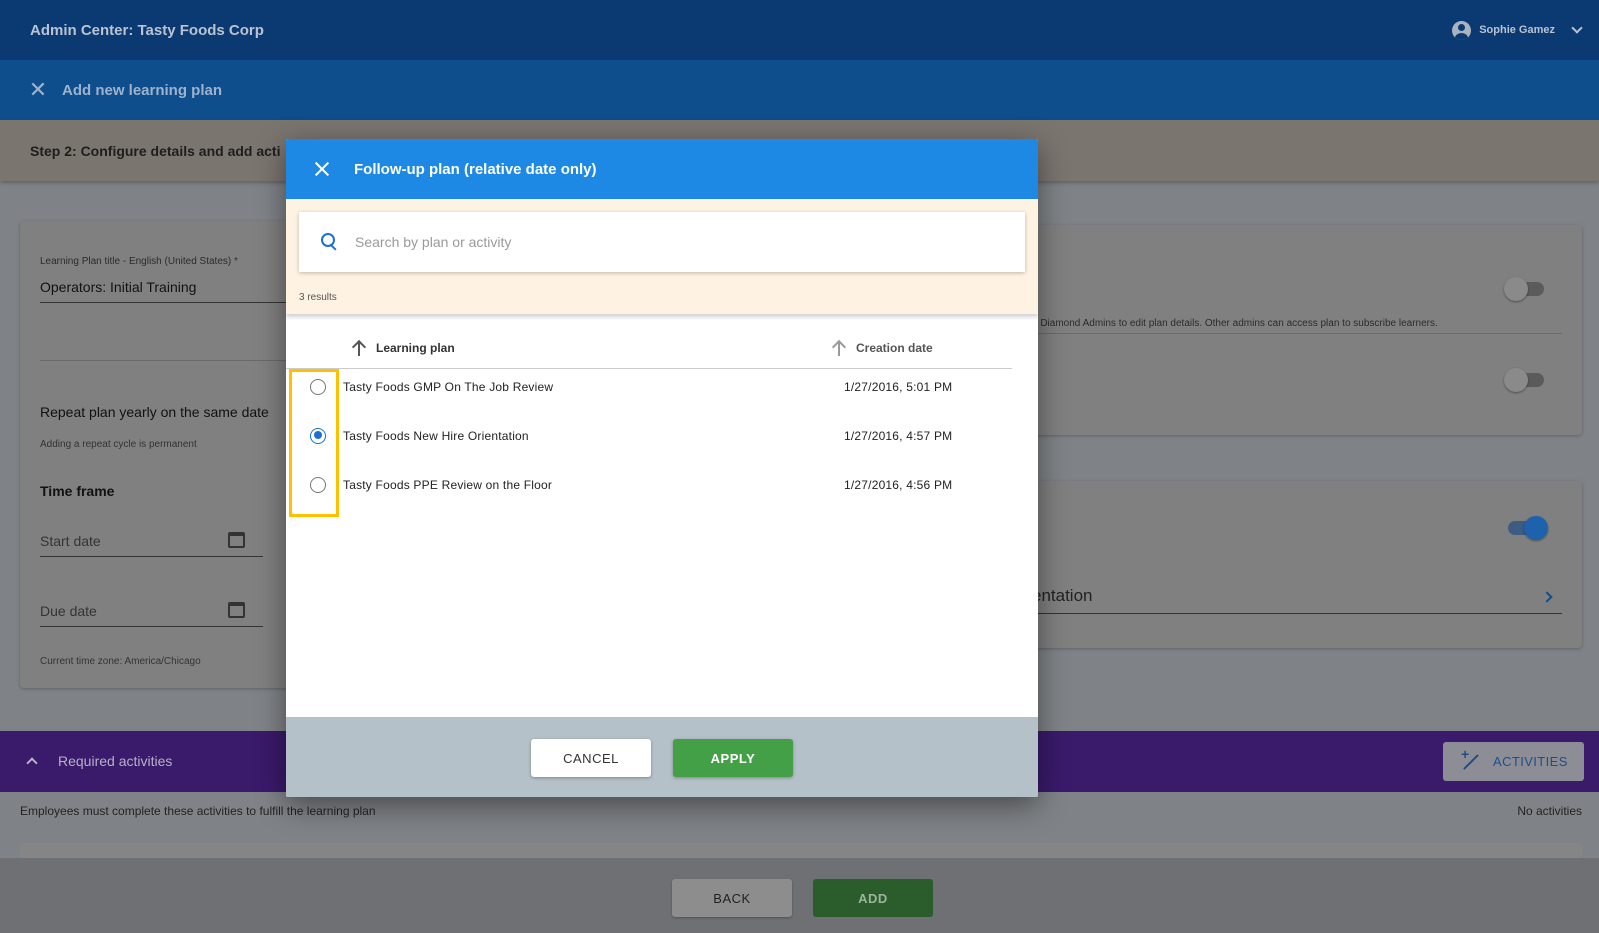 This screenshot has height=933, width=1599. What do you see at coordinates (1549, 811) in the screenshot?
I see `no-activities-text: No activities` at bounding box center [1549, 811].